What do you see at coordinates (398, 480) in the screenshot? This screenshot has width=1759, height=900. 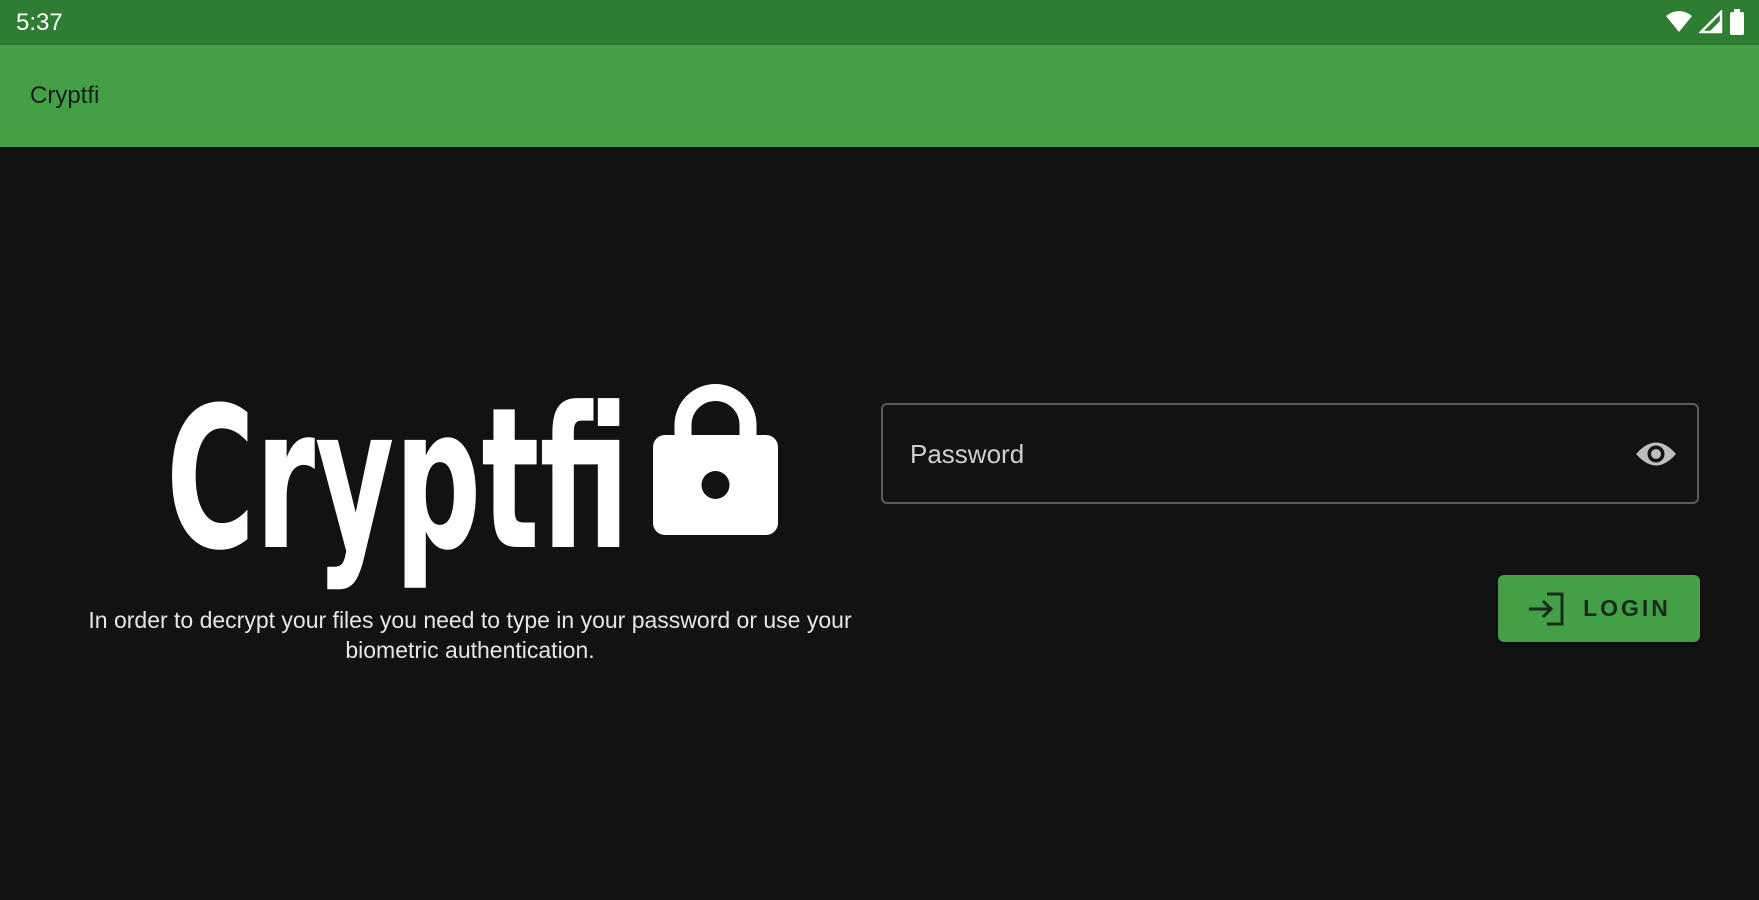 I see `logo-text: Cryptfi` at bounding box center [398, 480].